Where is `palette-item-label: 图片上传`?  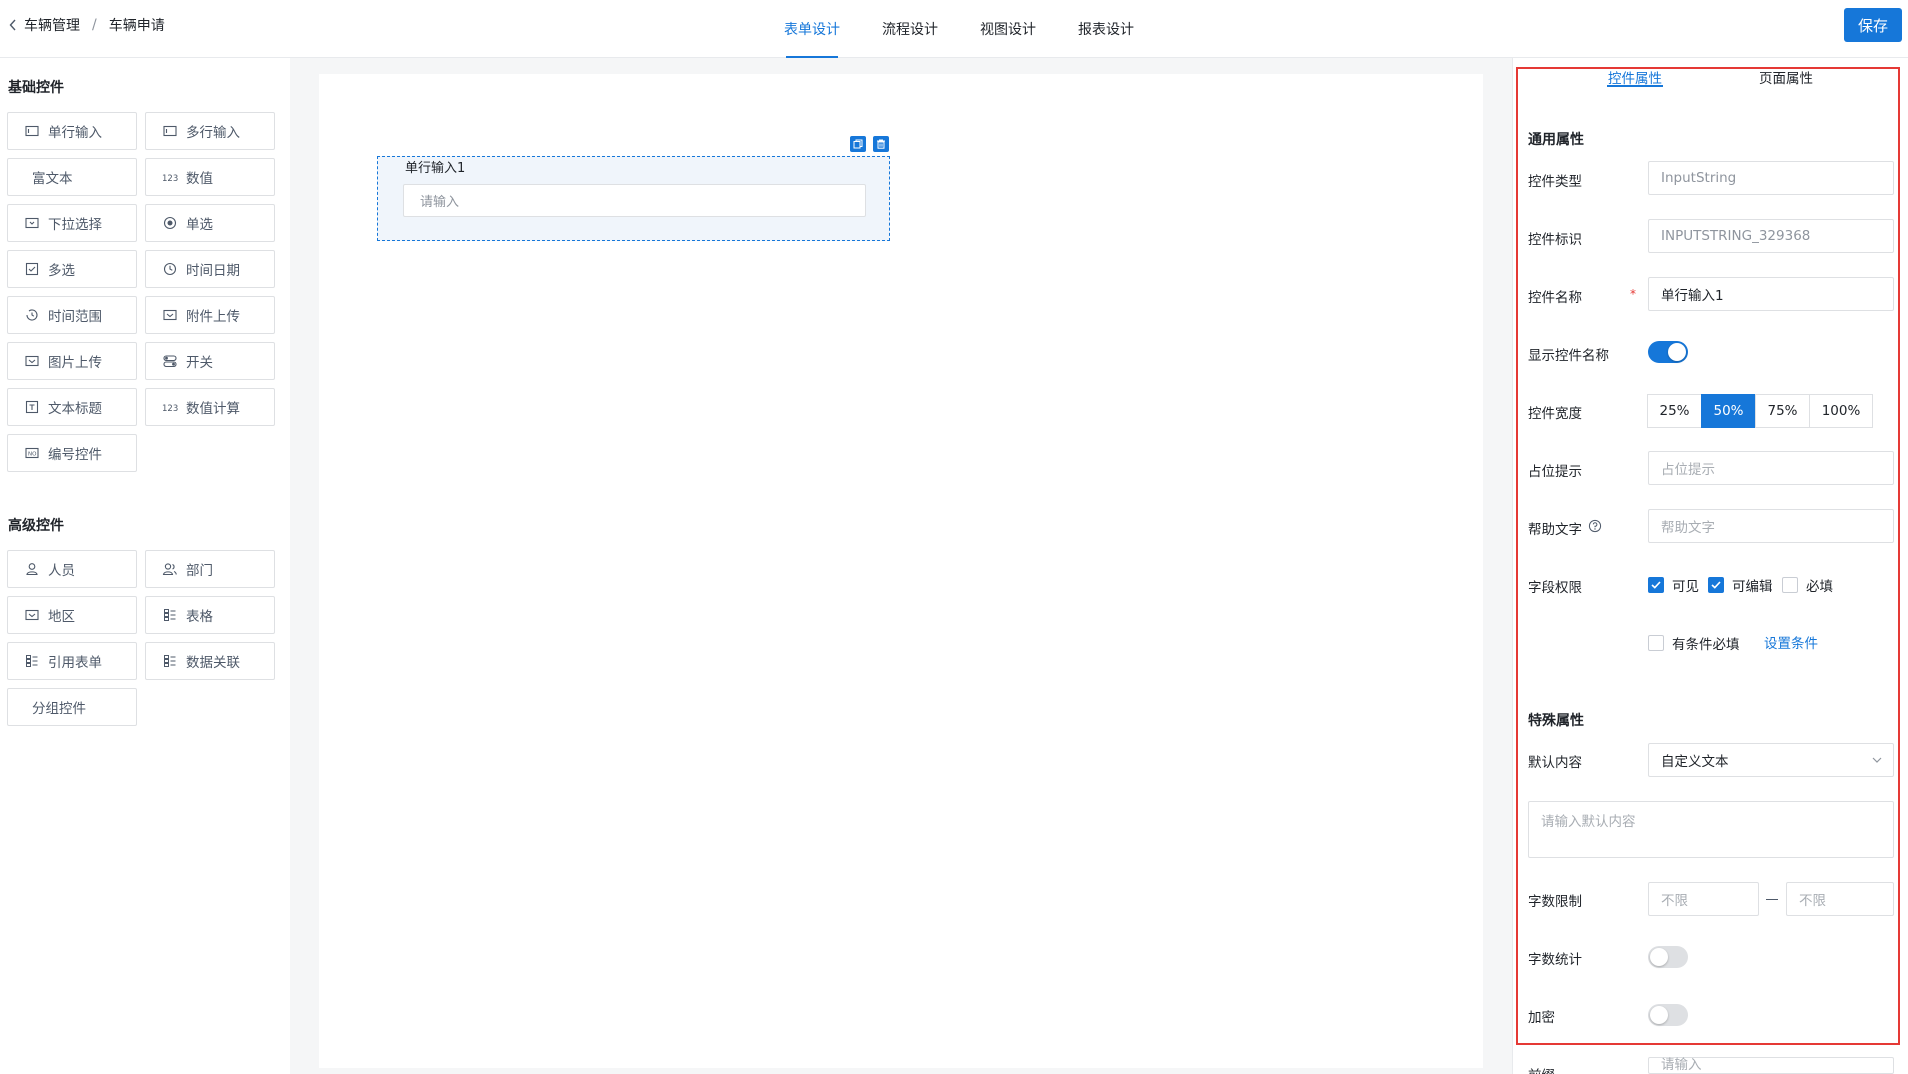
palette-item-label: 图片上传 is located at coordinates (75, 363).